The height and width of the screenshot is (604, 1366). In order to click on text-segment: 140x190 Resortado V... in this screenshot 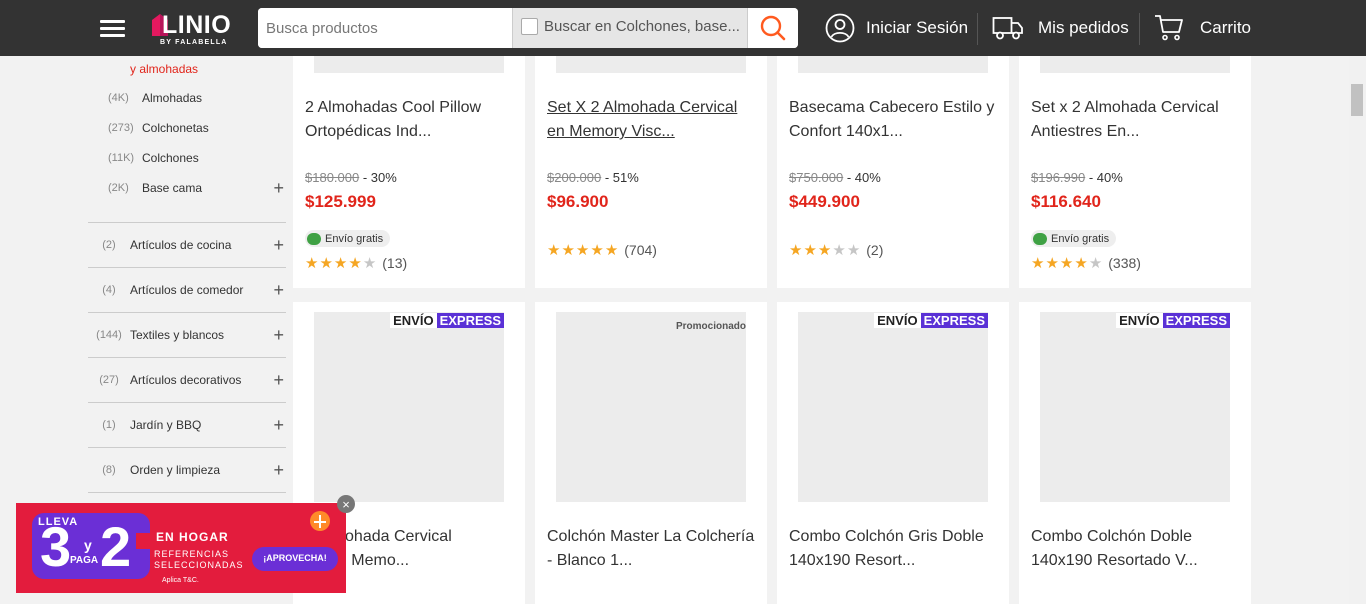, I will do `click(1114, 560)`.